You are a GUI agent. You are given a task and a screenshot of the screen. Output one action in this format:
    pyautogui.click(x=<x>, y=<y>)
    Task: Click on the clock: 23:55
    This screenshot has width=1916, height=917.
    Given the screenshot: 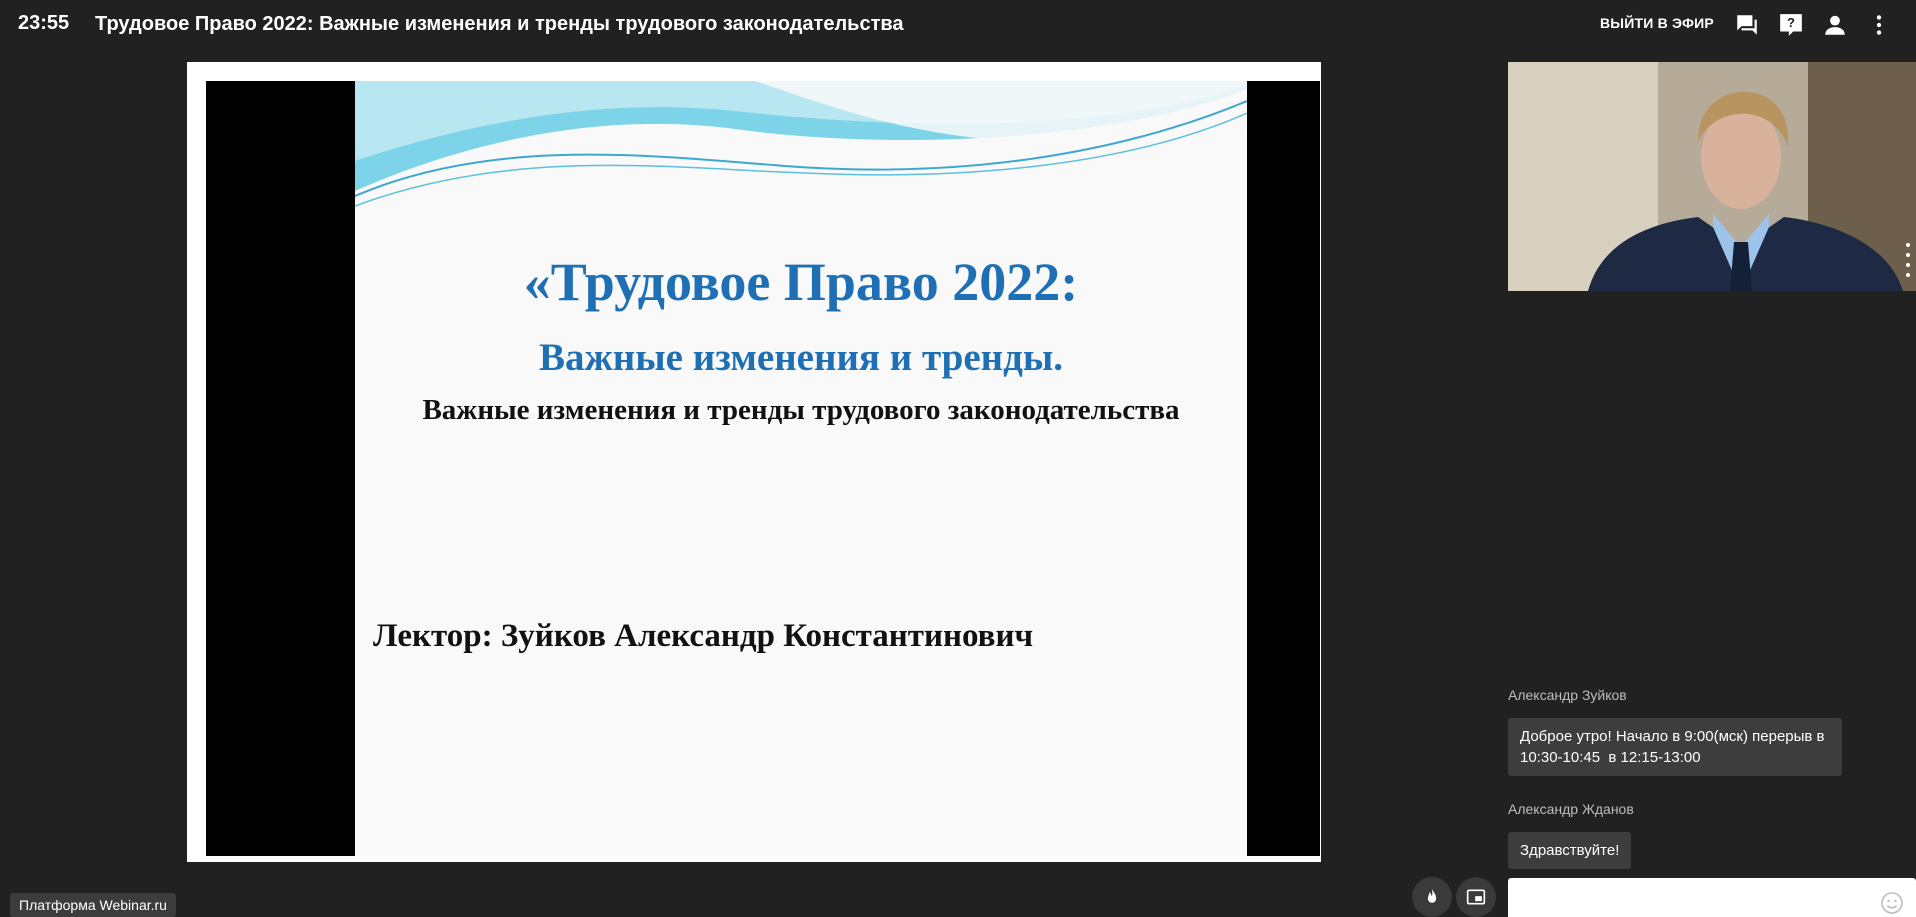 What is the action you would take?
    pyautogui.click(x=44, y=23)
    